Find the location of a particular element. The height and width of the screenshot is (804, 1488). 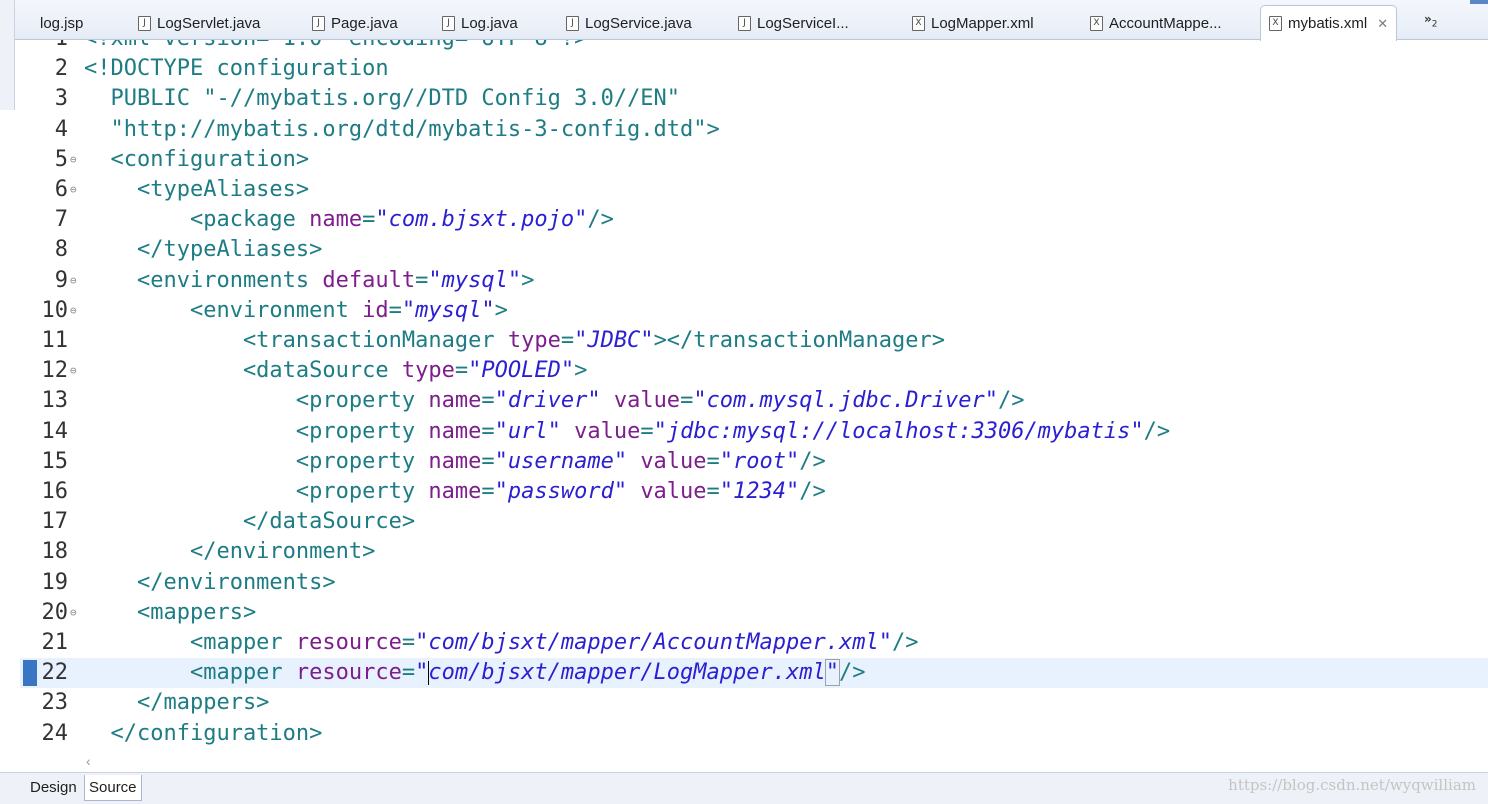

token-tag: /> is located at coordinates (1011, 401).